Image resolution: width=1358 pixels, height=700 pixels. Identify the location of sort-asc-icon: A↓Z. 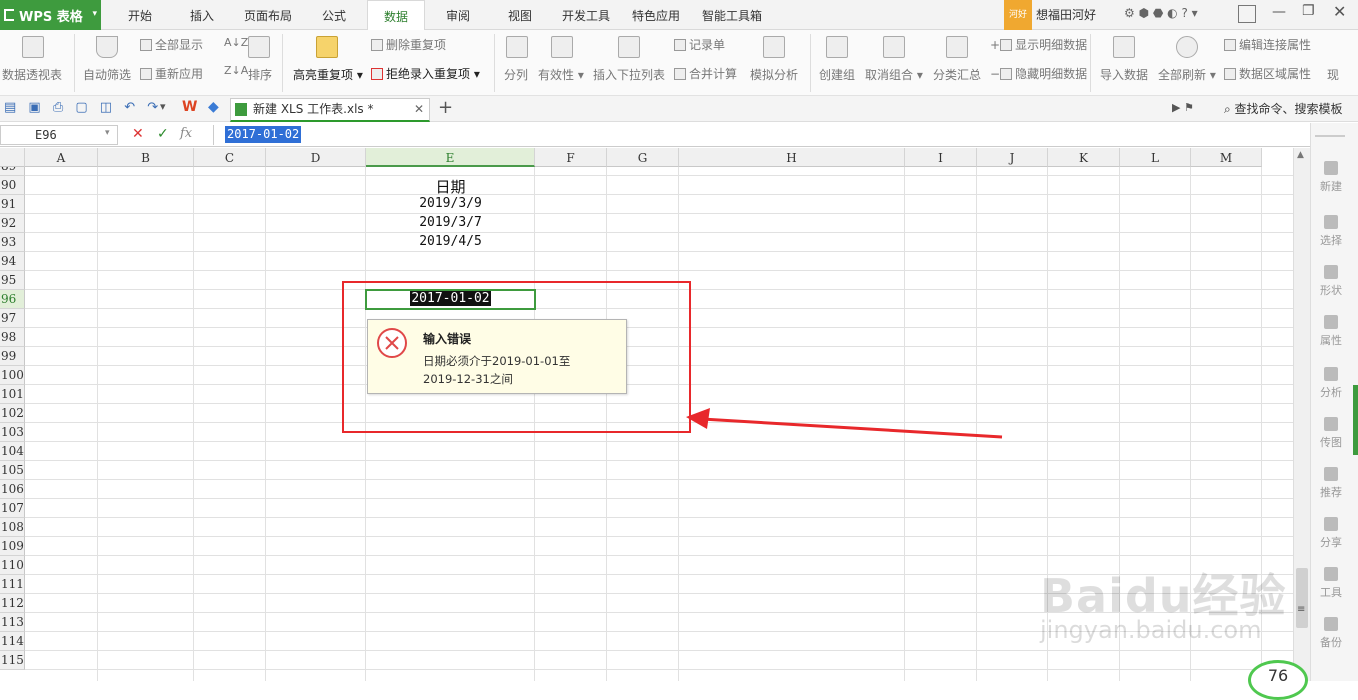
(236, 42).